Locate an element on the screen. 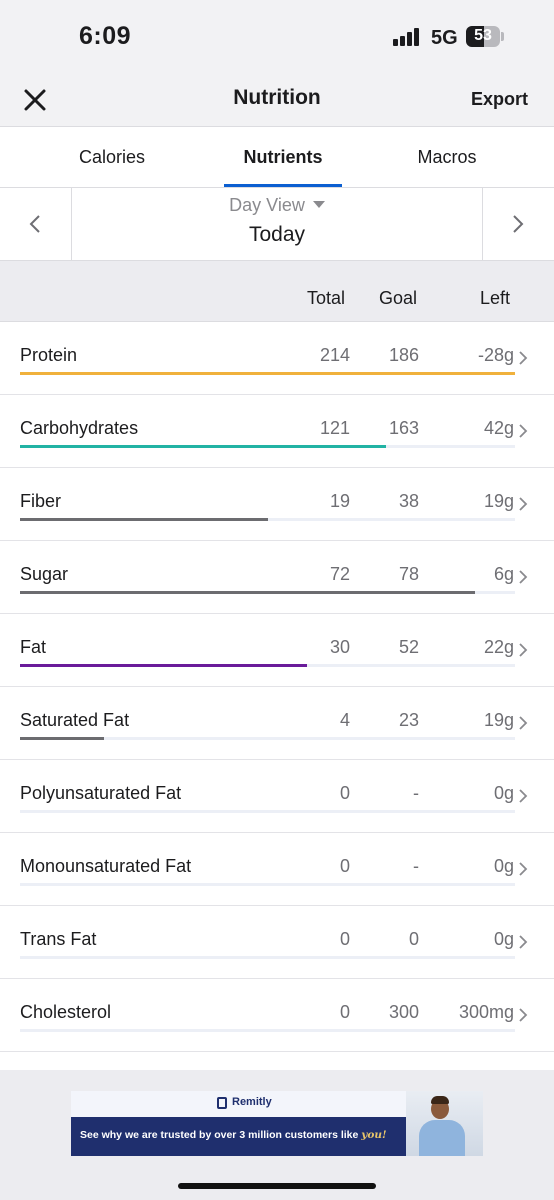 The height and width of the screenshot is (1200, 554). nutrient-name: Sugar is located at coordinates (44, 574).